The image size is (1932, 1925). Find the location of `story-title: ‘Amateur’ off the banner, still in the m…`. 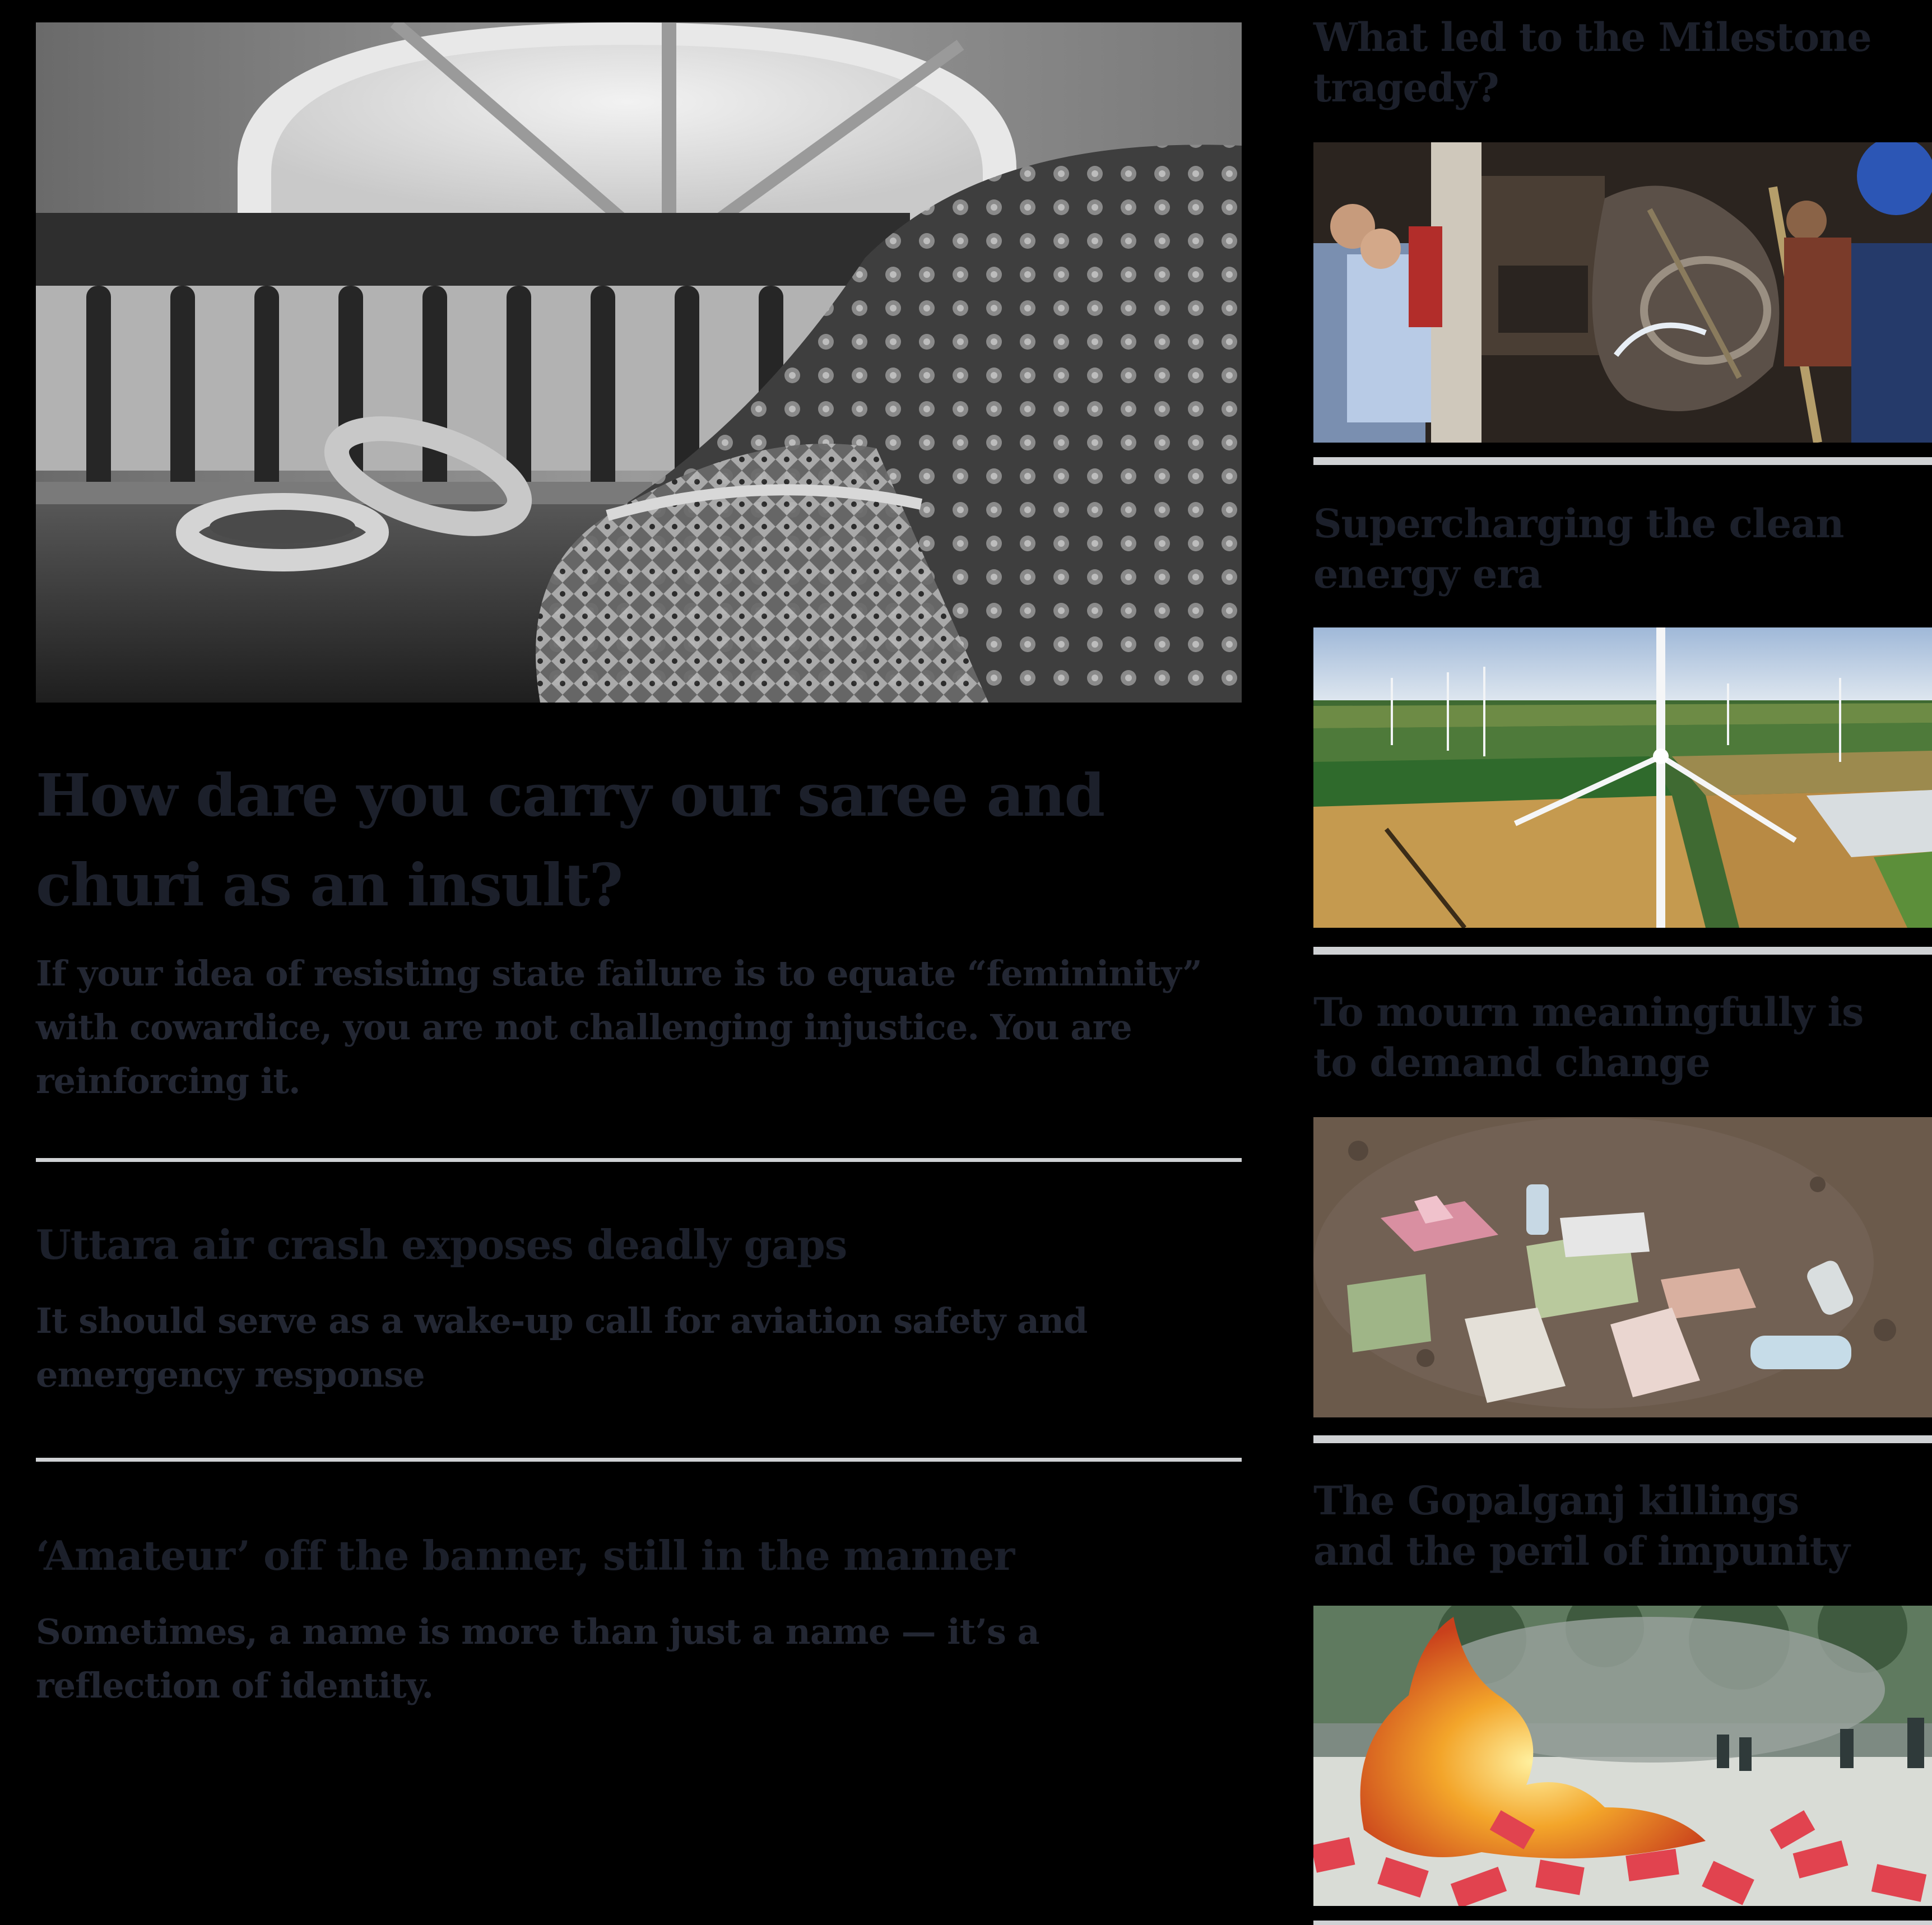

story-title: ‘Amateur’ off the banner, still in the m… is located at coordinates (624, 1556).